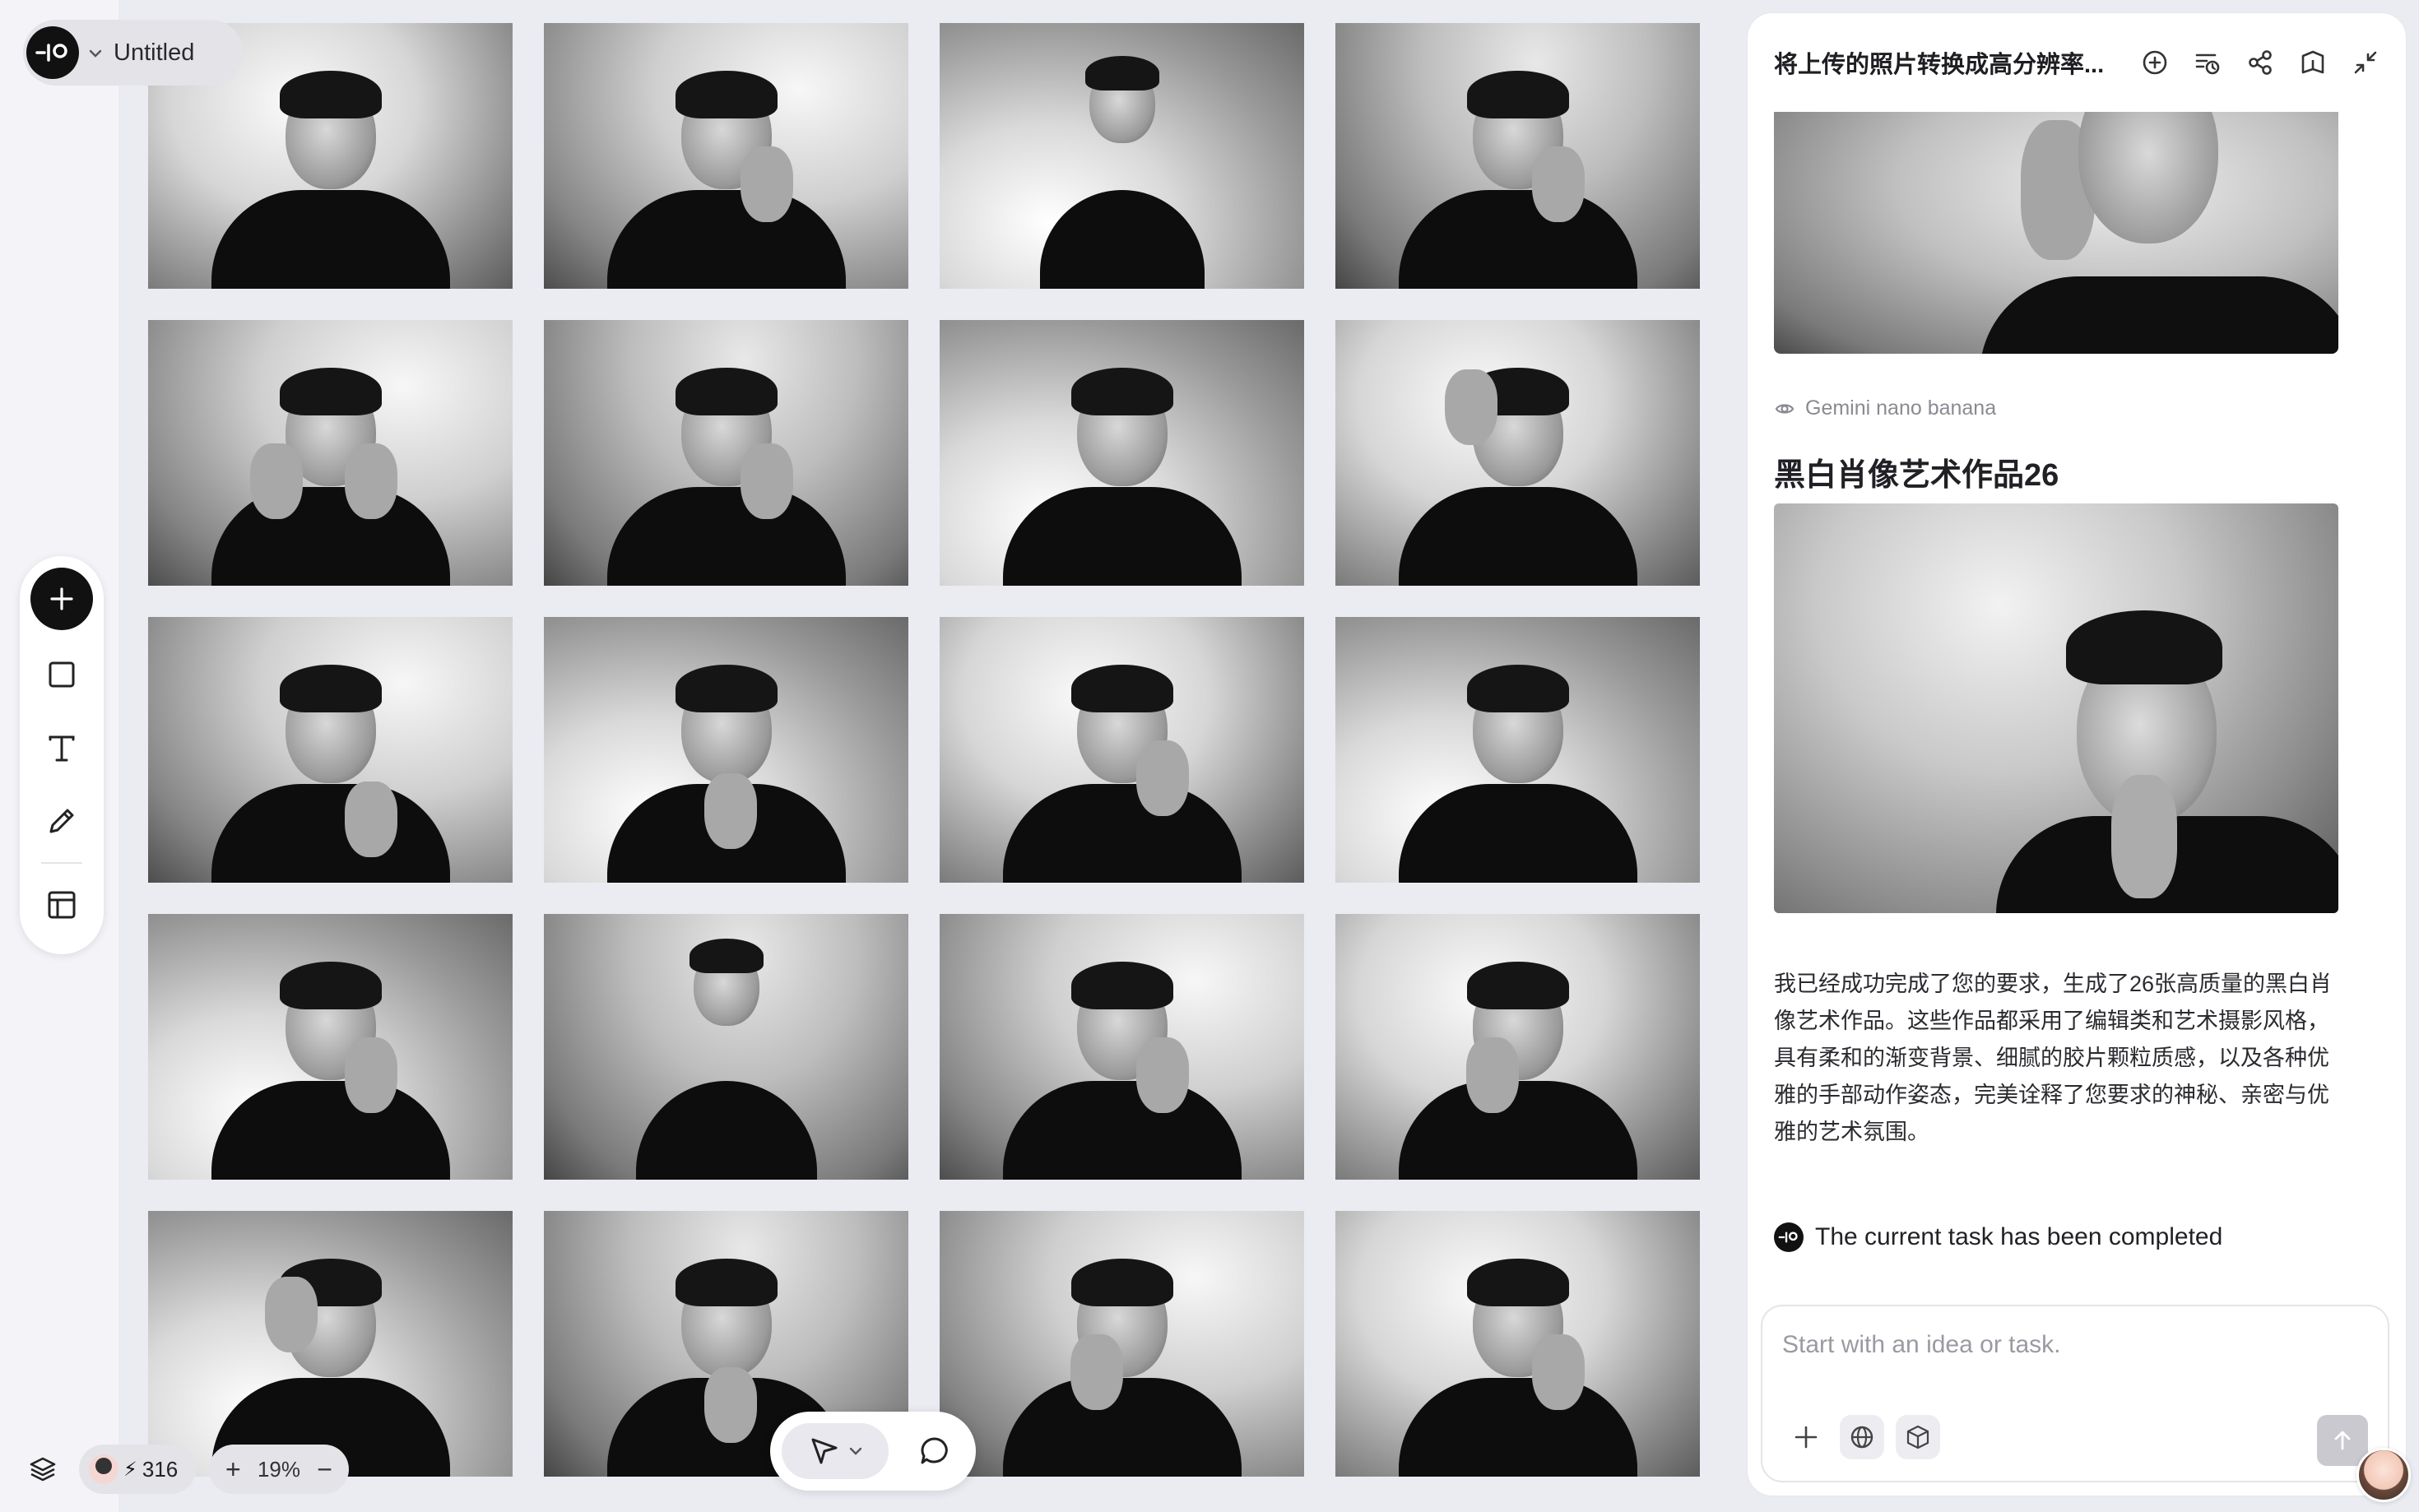 This screenshot has width=2419, height=1512. I want to click on model-icon, so click(1785, 408).